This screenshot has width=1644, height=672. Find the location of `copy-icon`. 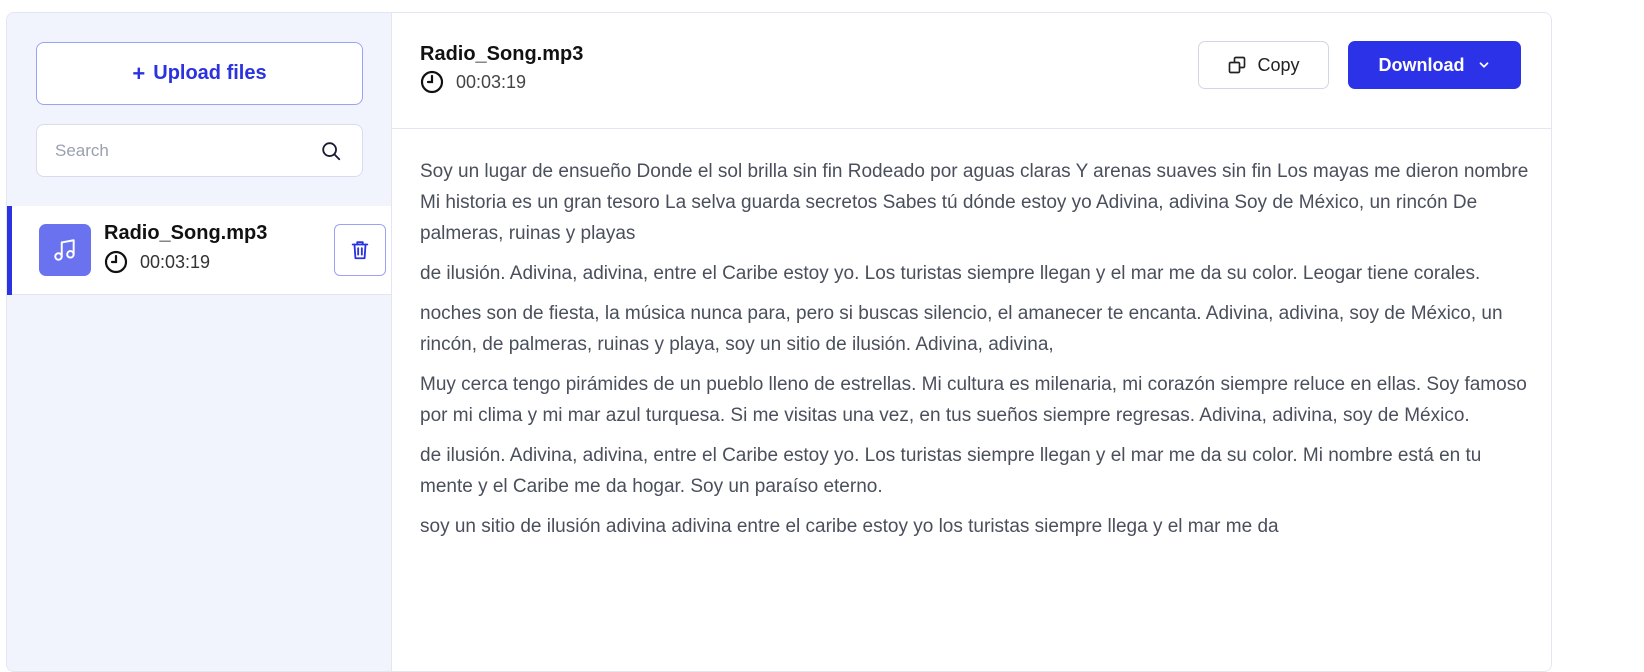

copy-icon is located at coordinates (1237, 65).